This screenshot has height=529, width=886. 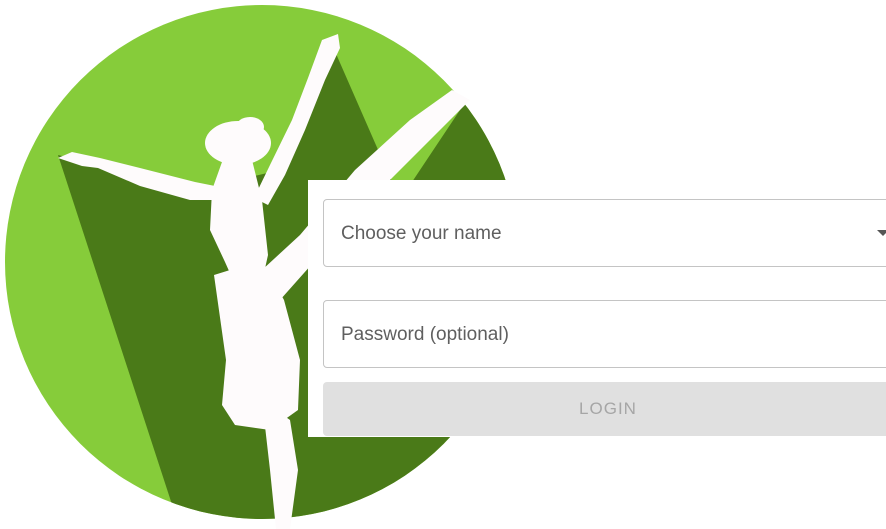 I want to click on password-field, so click(x=604, y=334).